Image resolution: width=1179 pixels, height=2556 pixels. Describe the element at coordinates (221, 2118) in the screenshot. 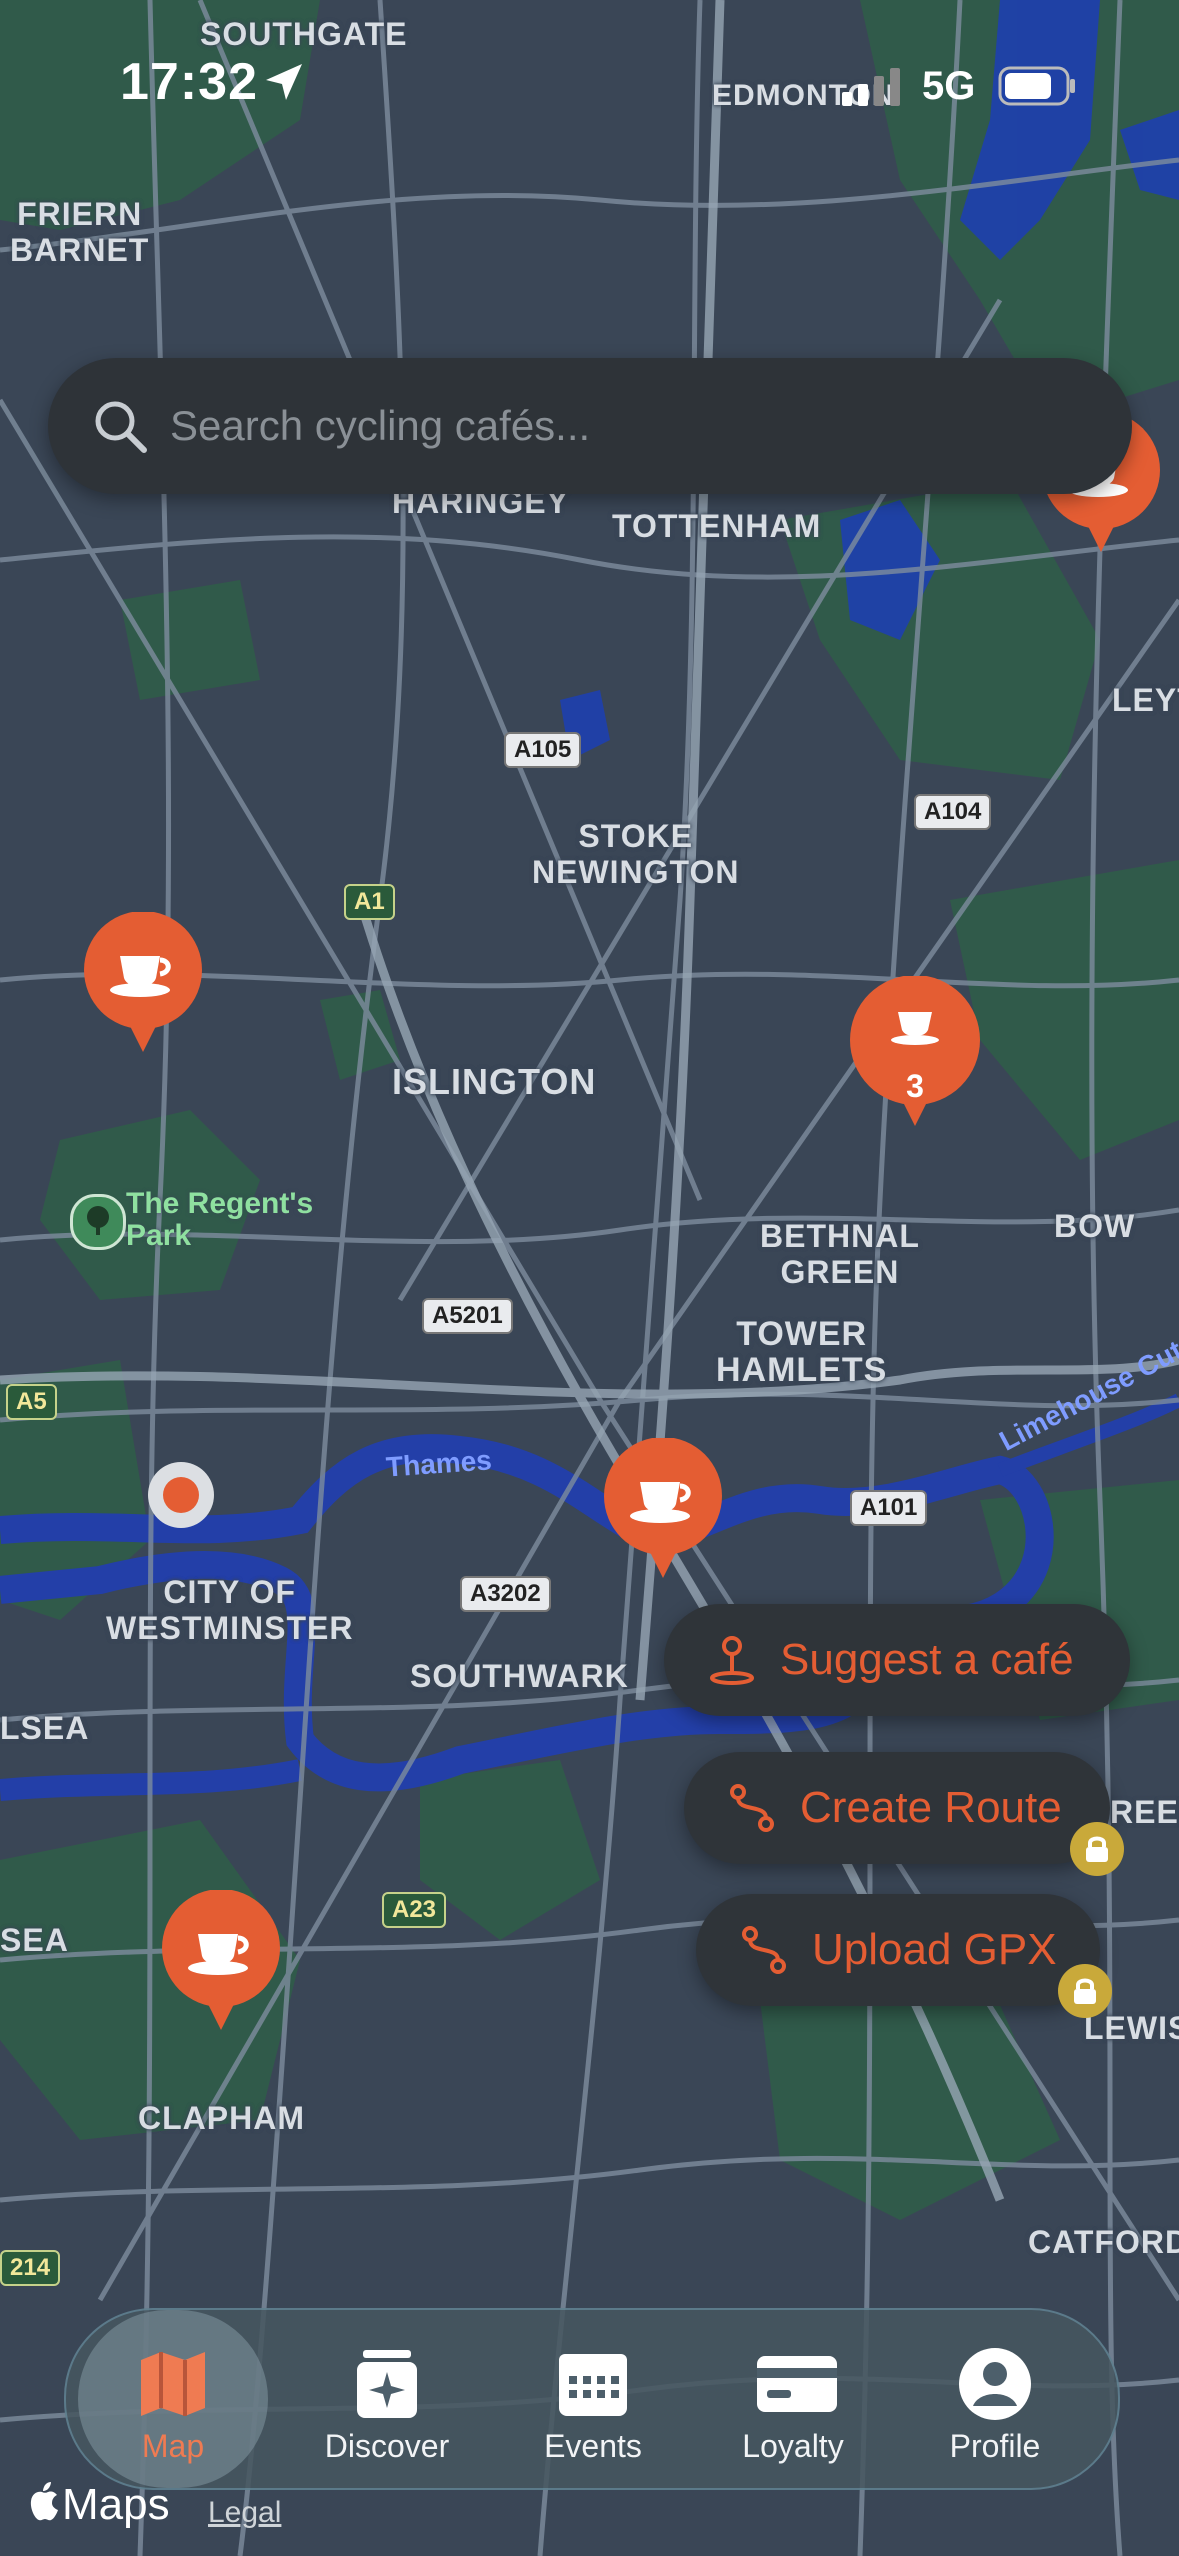

I see `place-label: CLAPHAM` at that location.